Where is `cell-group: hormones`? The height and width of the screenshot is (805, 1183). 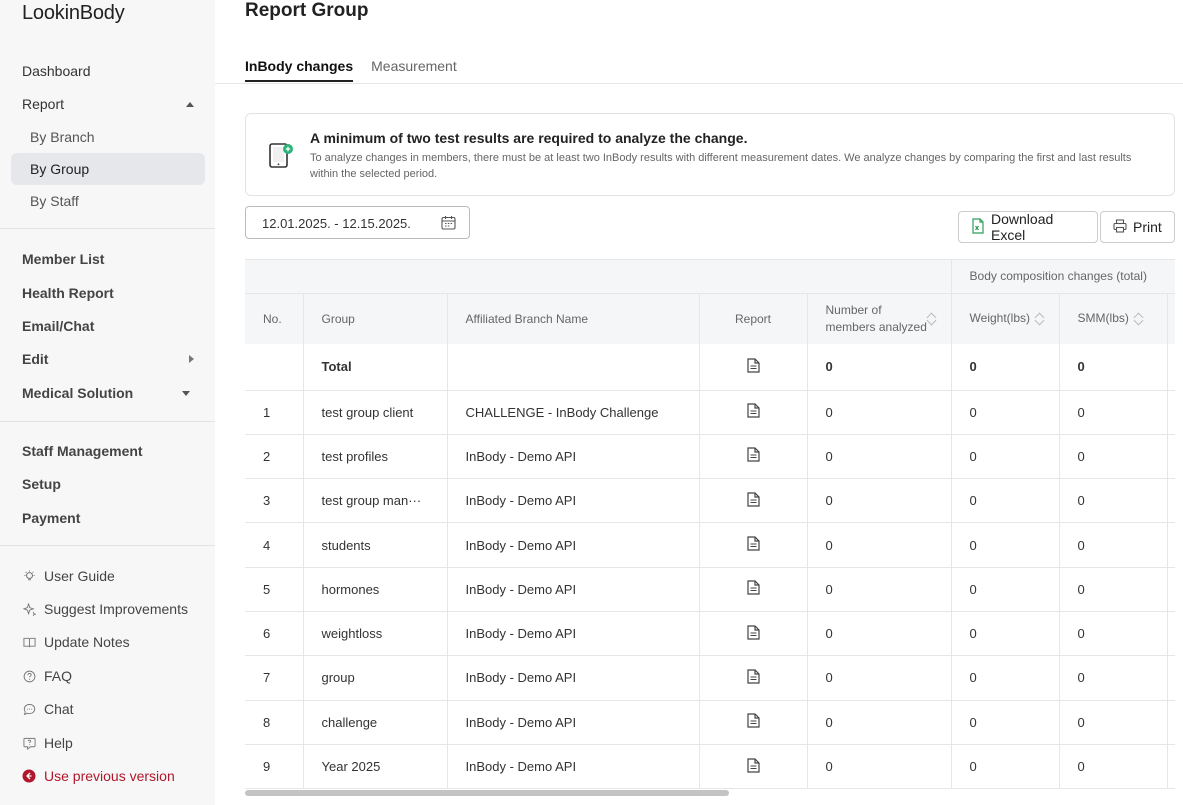
cell-group: hormones is located at coordinates (375, 589).